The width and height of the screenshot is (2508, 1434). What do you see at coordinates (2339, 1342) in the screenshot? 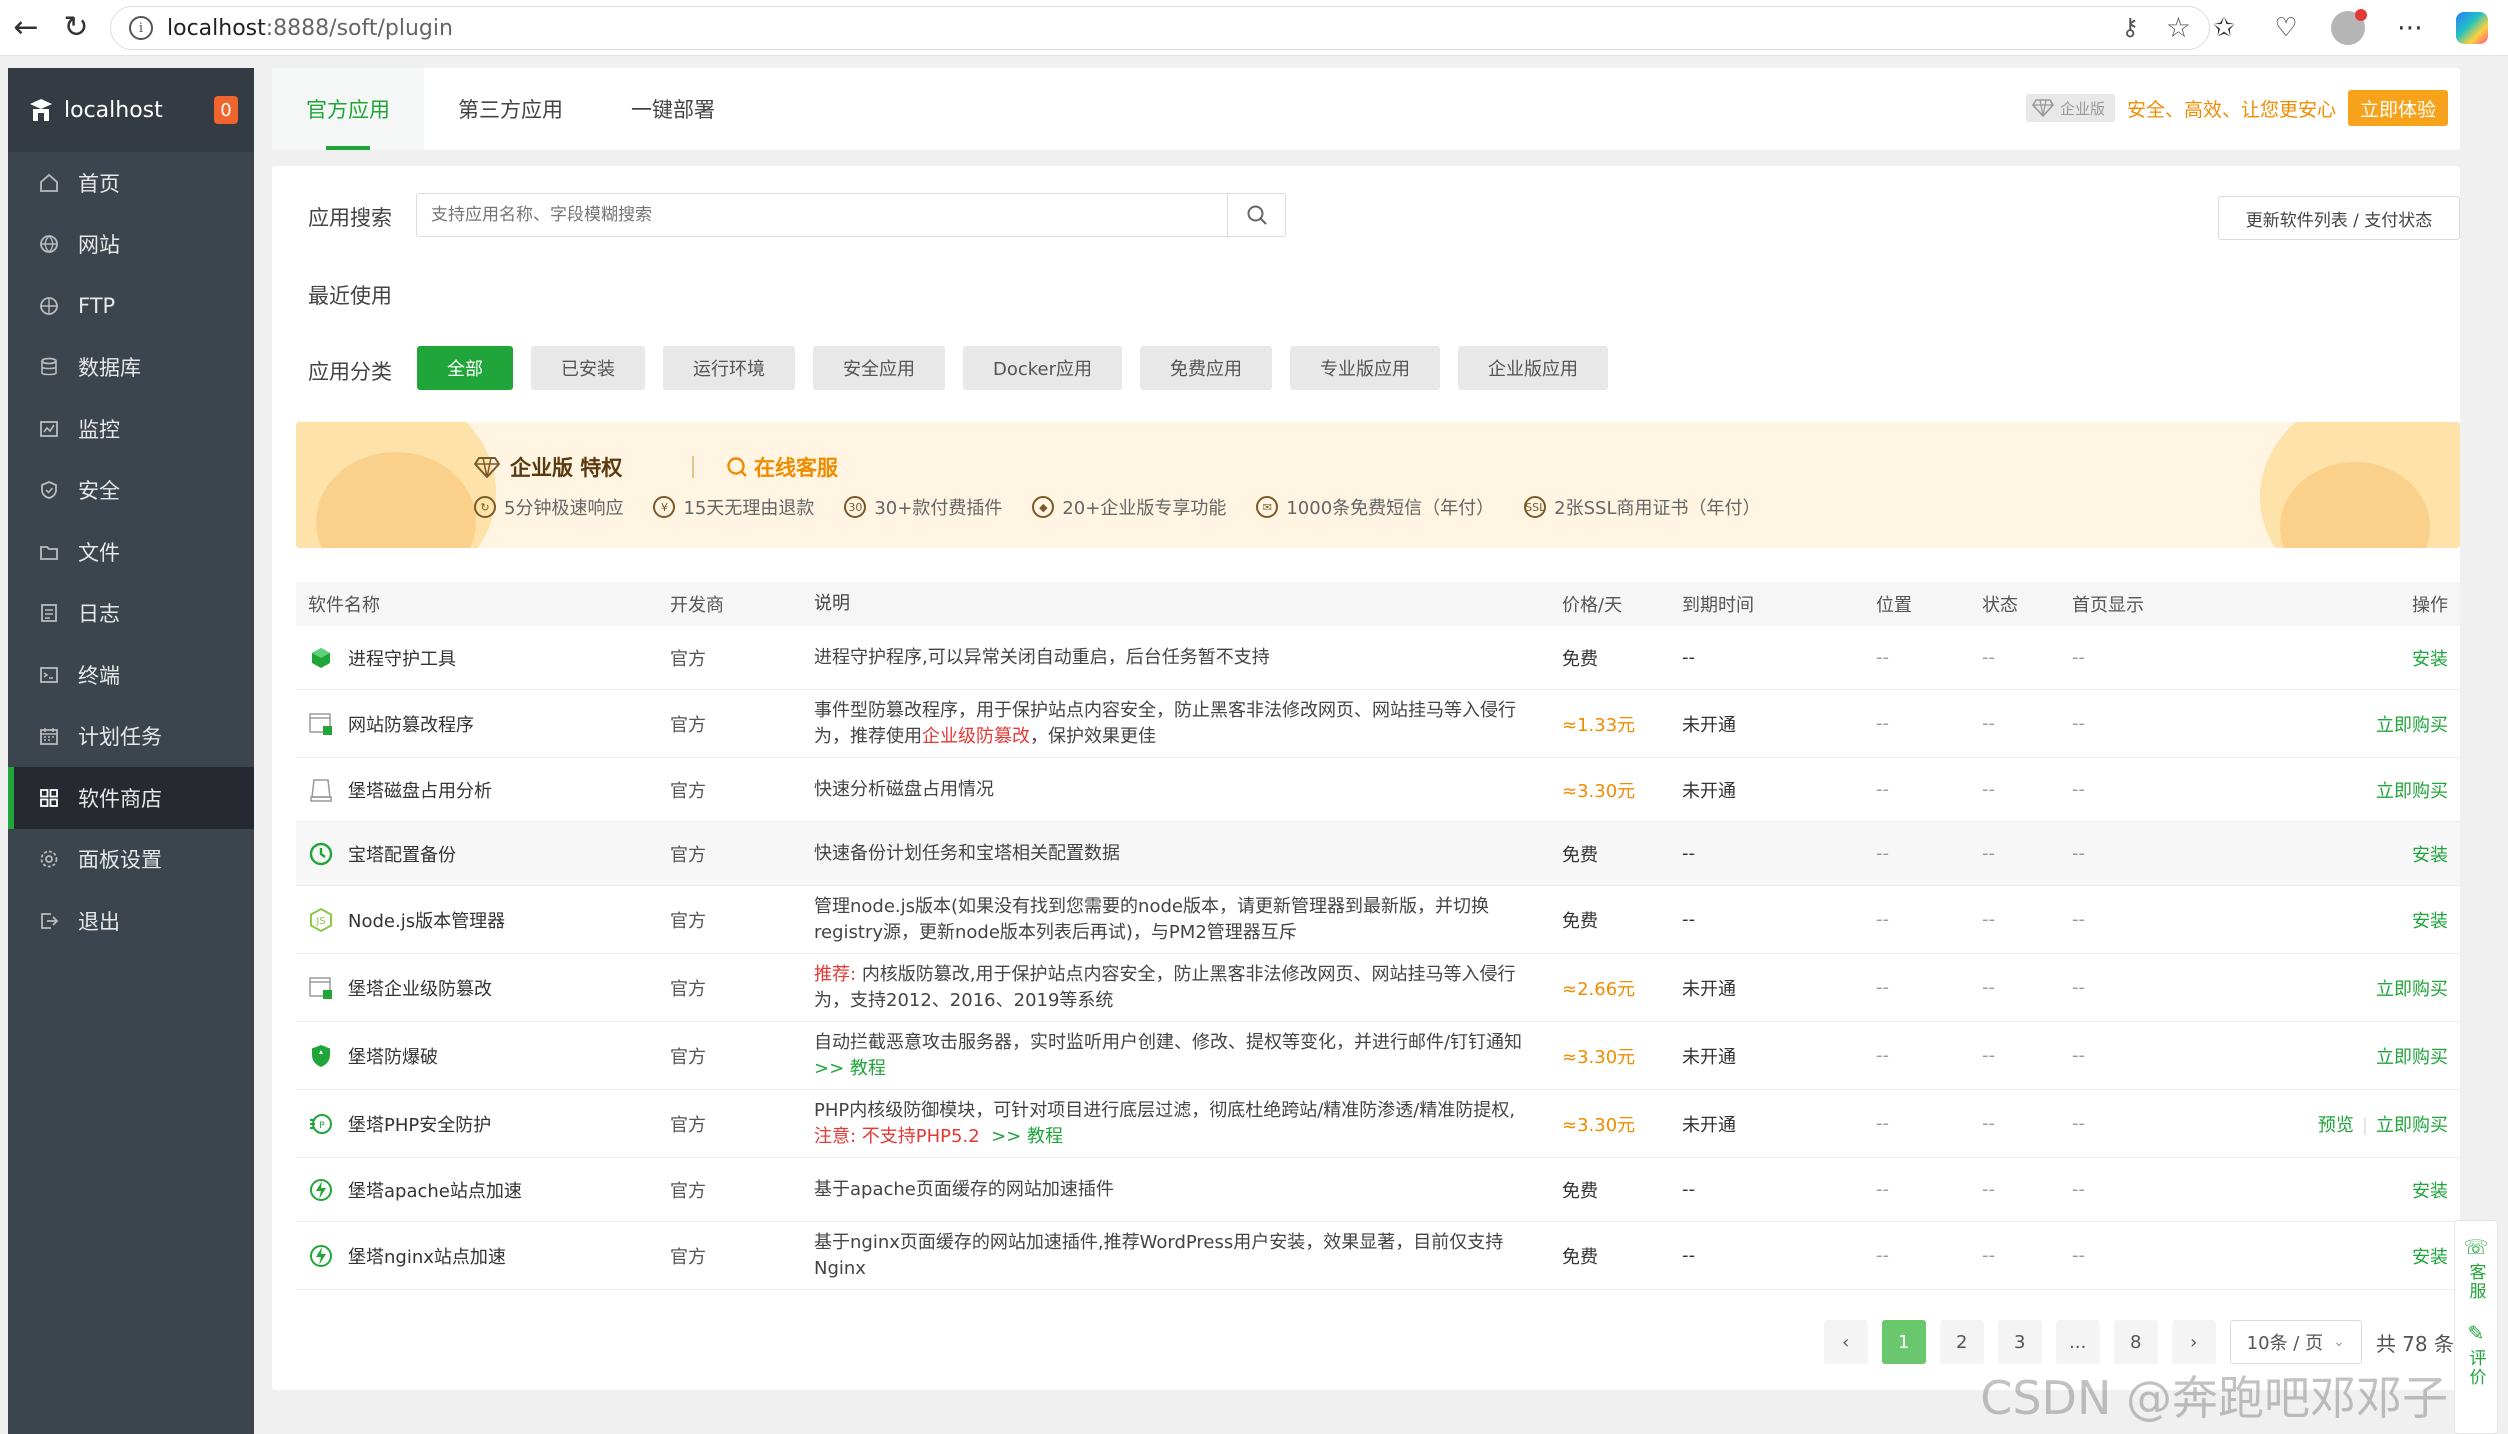
I see `chevron-down-icon: ⌄` at bounding box center [2339, 1342].